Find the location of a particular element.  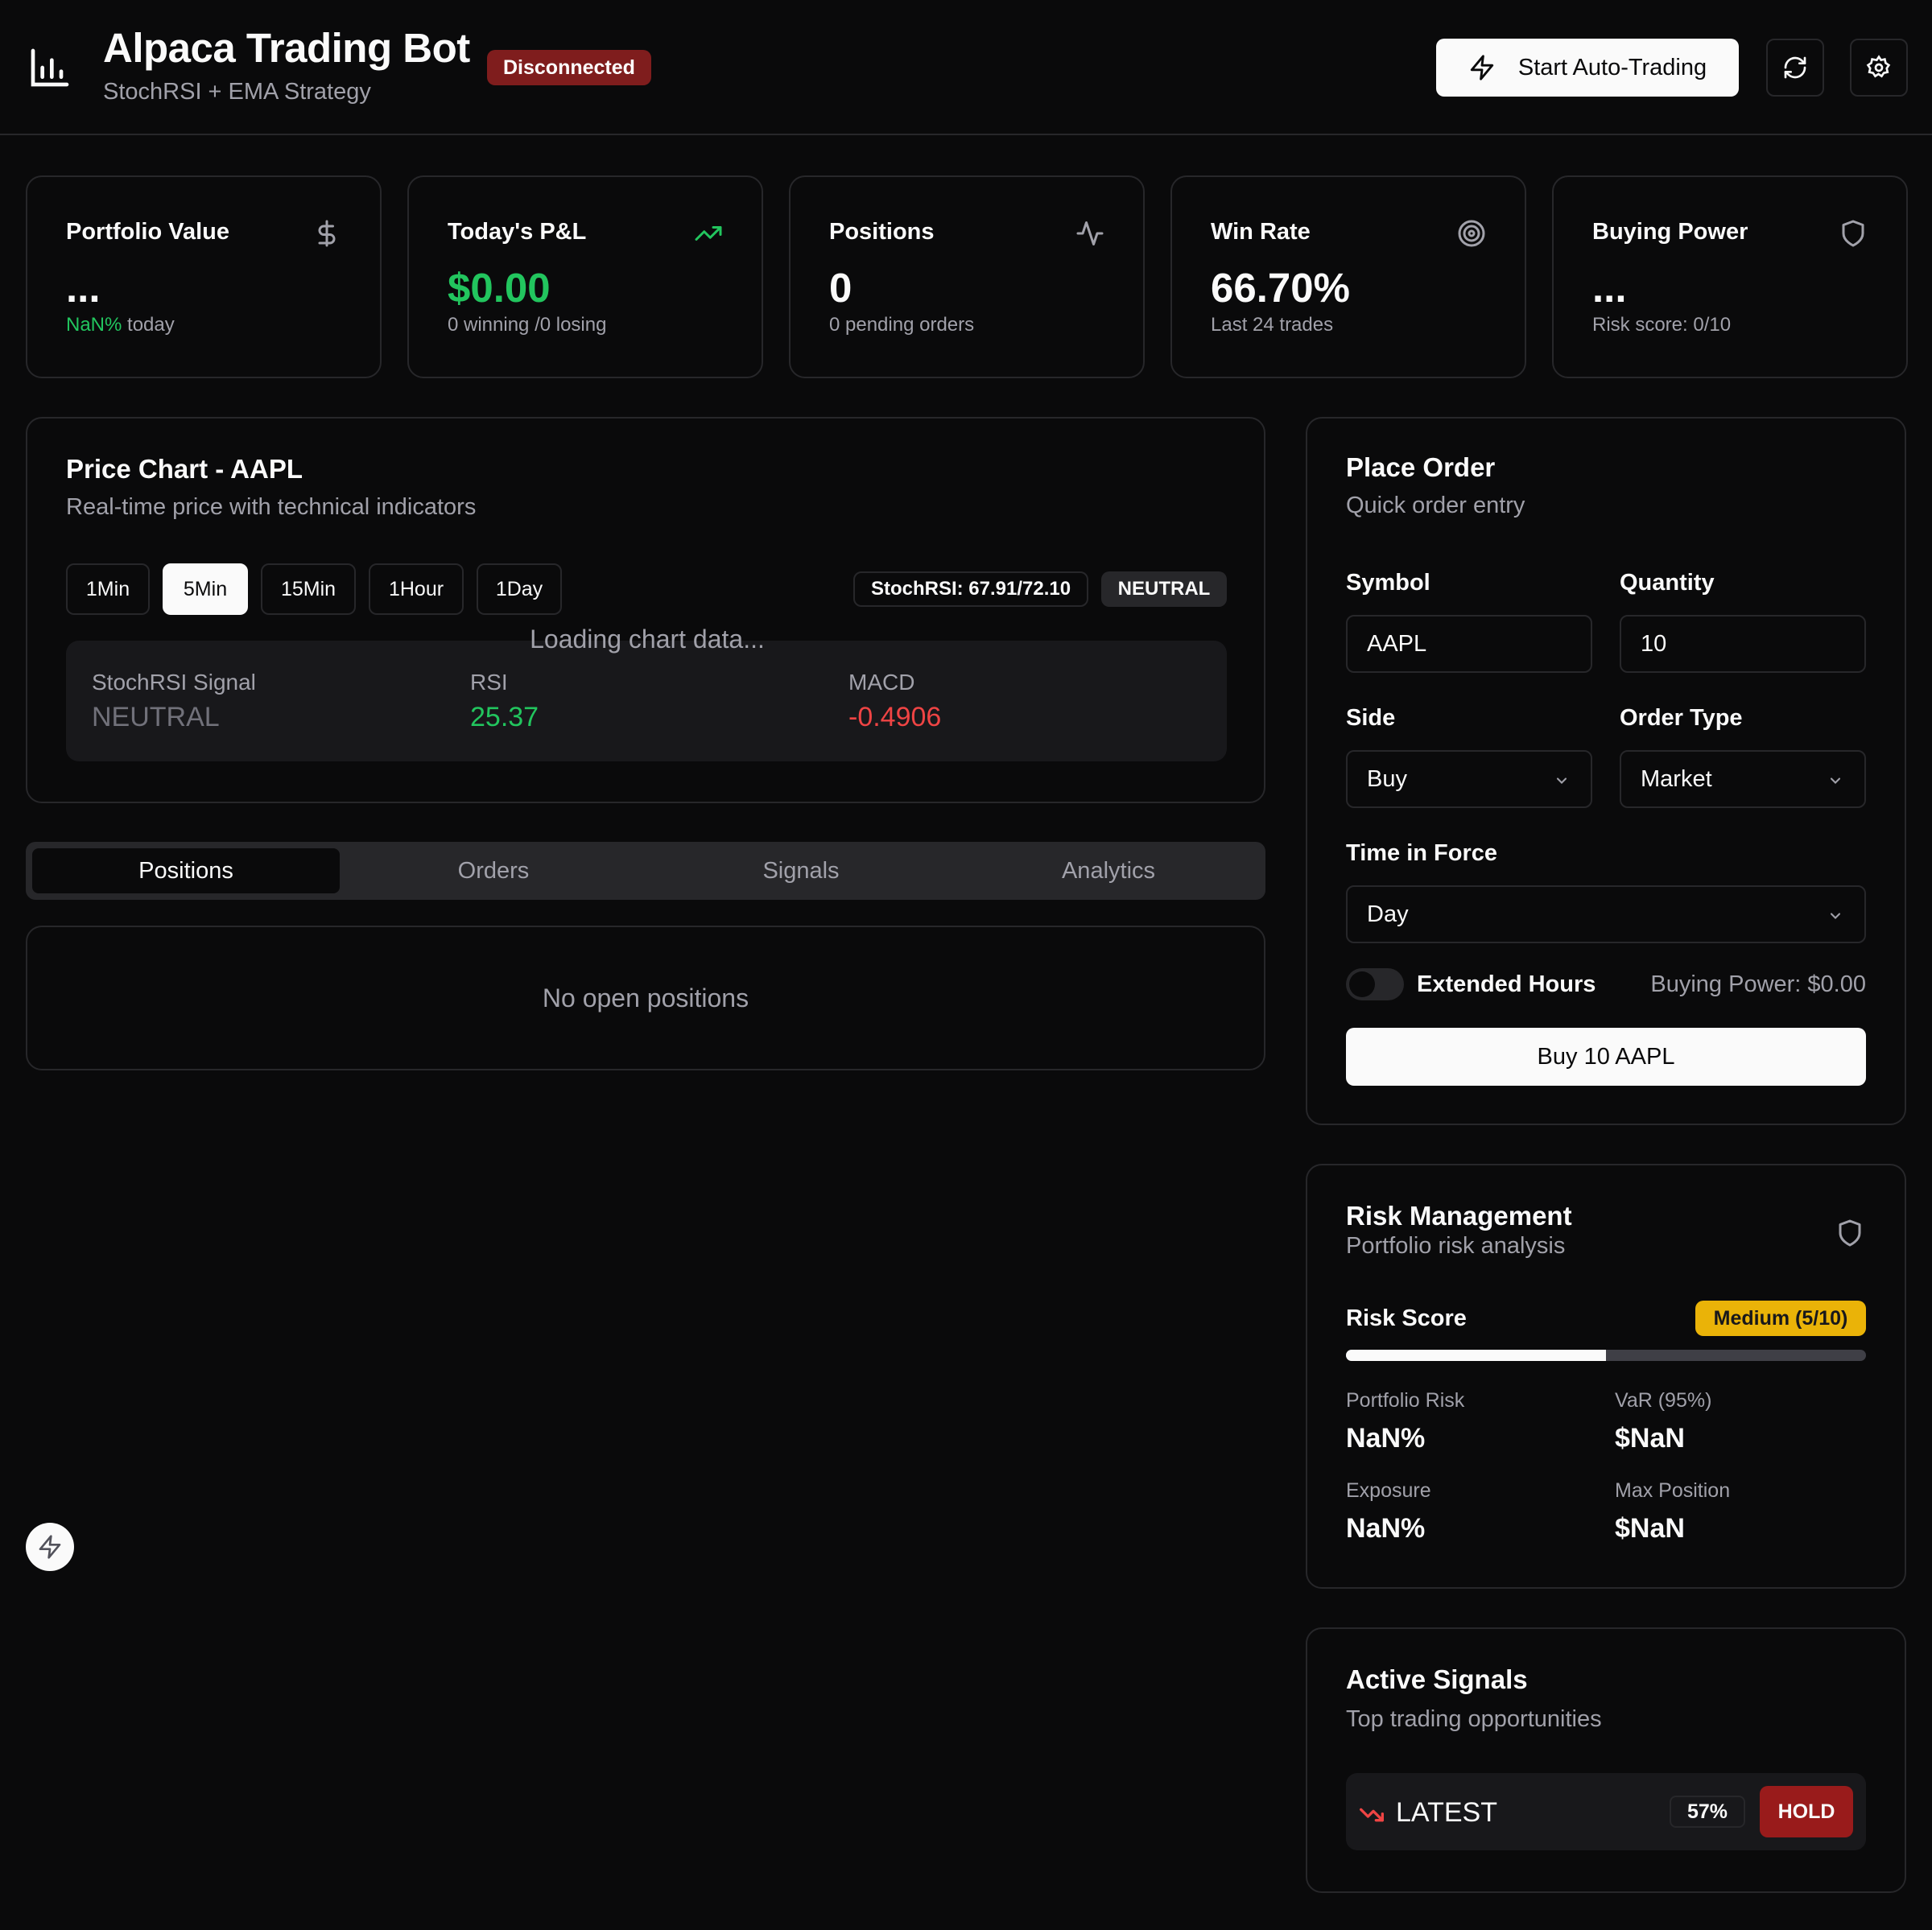

stat-title: Today's P&L is located at coordinates (517, 232).